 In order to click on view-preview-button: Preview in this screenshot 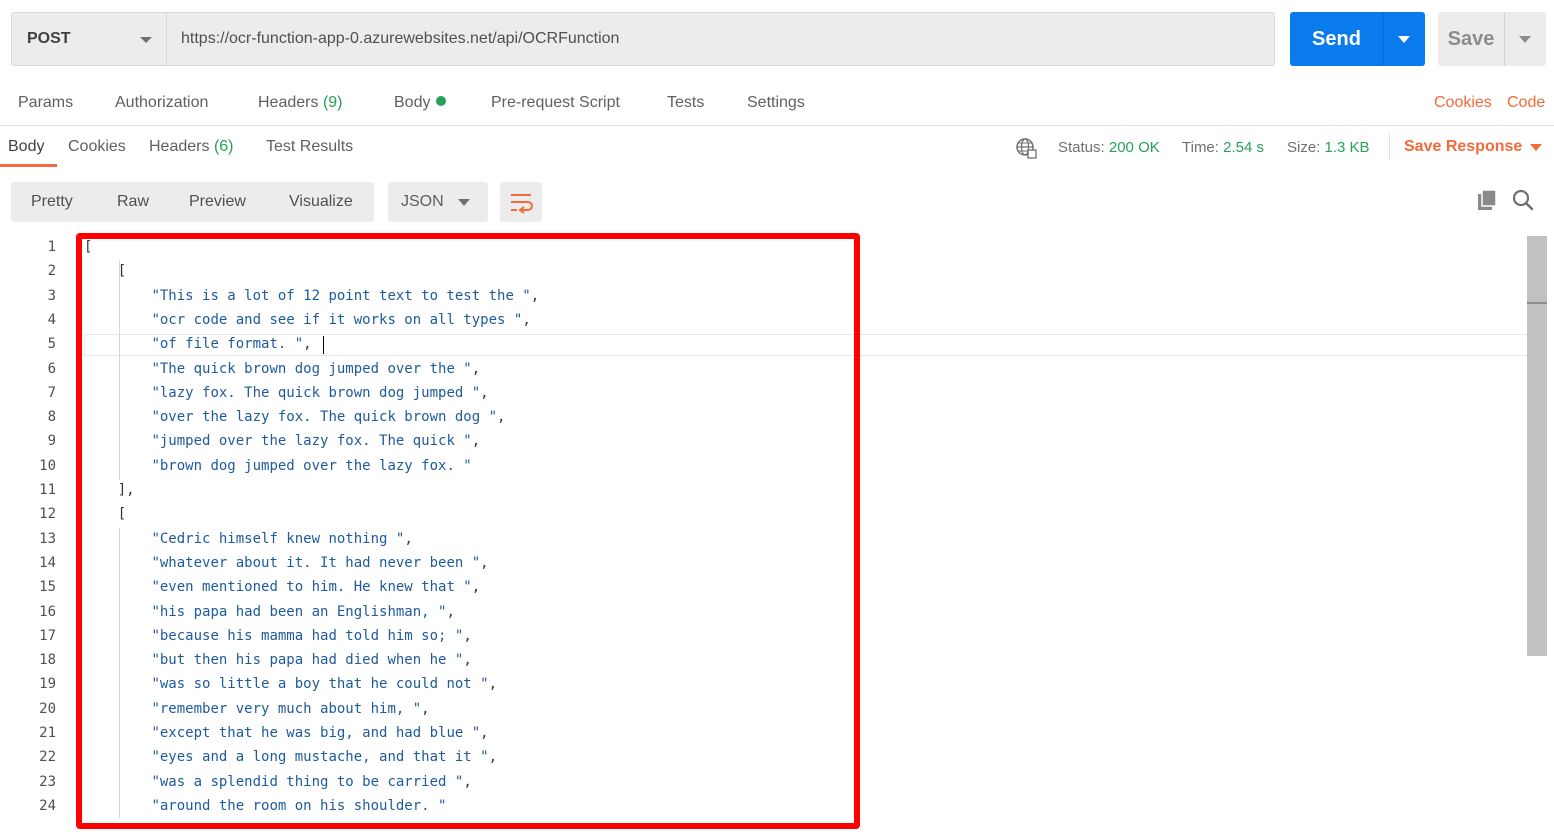, I will do `click(217, 202)`.